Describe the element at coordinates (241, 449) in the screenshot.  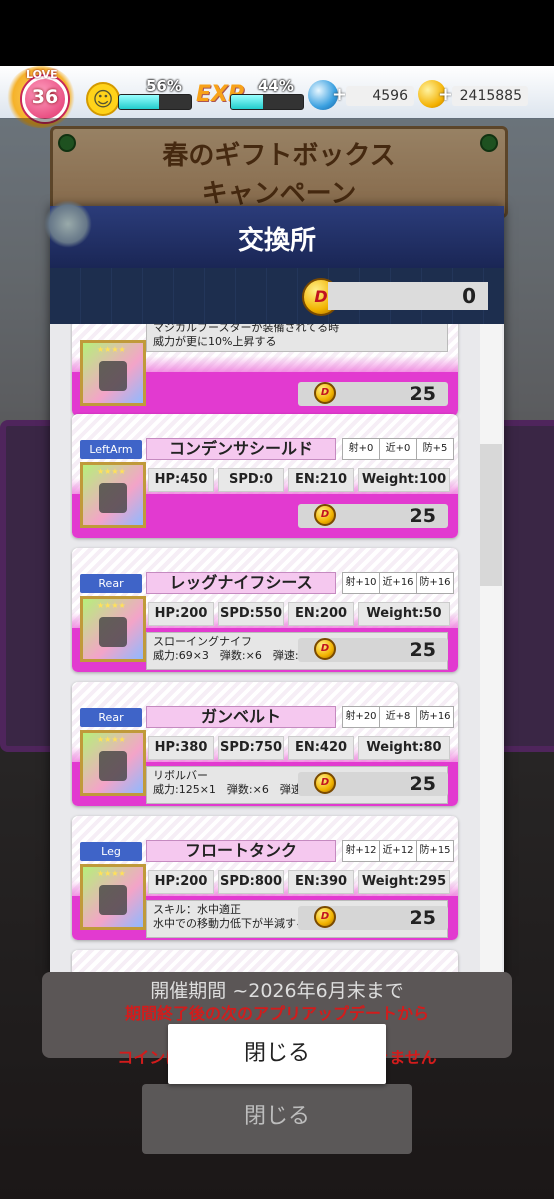
I see `item-name: コンデンサシールド` at that location.